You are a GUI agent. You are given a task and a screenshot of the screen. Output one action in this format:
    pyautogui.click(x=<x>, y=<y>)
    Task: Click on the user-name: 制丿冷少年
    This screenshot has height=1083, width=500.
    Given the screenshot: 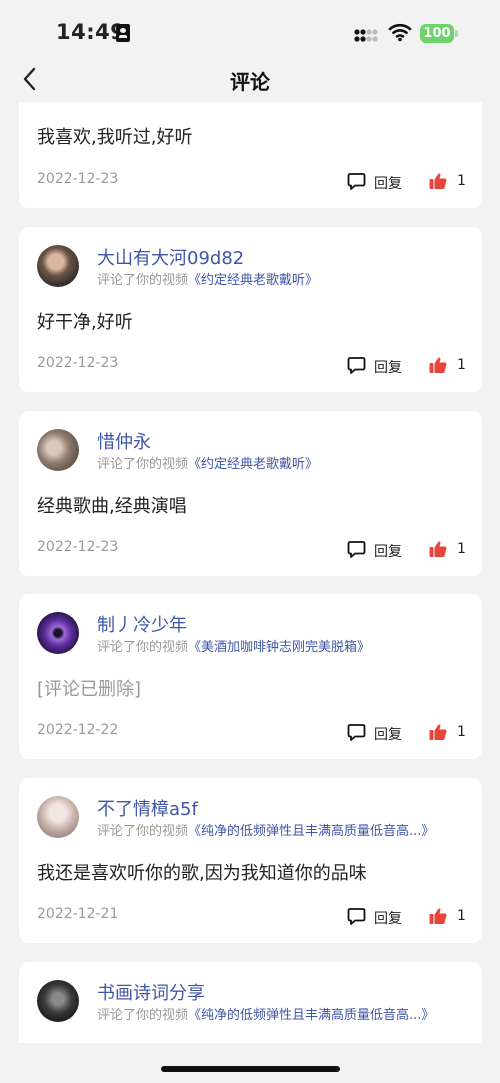 What is the action you would take?
    pyautogui.click(x=142, y=624)
    